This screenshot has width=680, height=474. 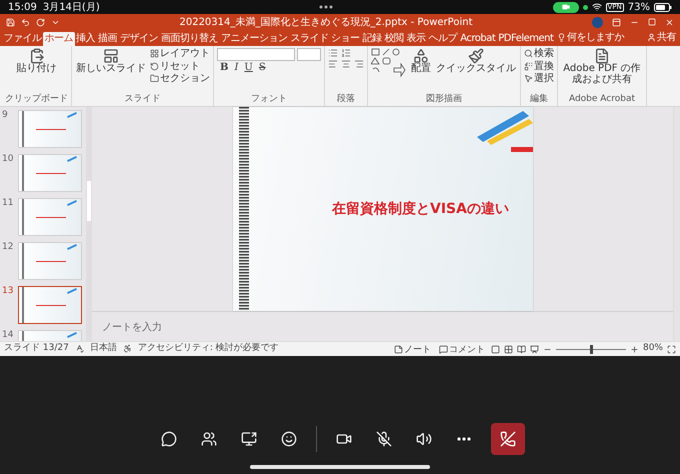 I want to click on ribbon-button: 配置, so click(x=421, y=61).